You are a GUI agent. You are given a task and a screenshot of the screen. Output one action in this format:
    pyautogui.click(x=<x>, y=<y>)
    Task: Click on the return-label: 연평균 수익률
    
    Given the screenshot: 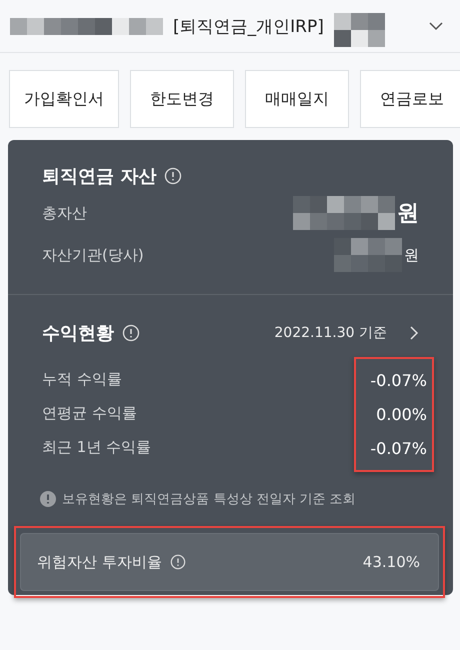 What is the action you would take?
    pyautogui.click(x=90, y=413)
    